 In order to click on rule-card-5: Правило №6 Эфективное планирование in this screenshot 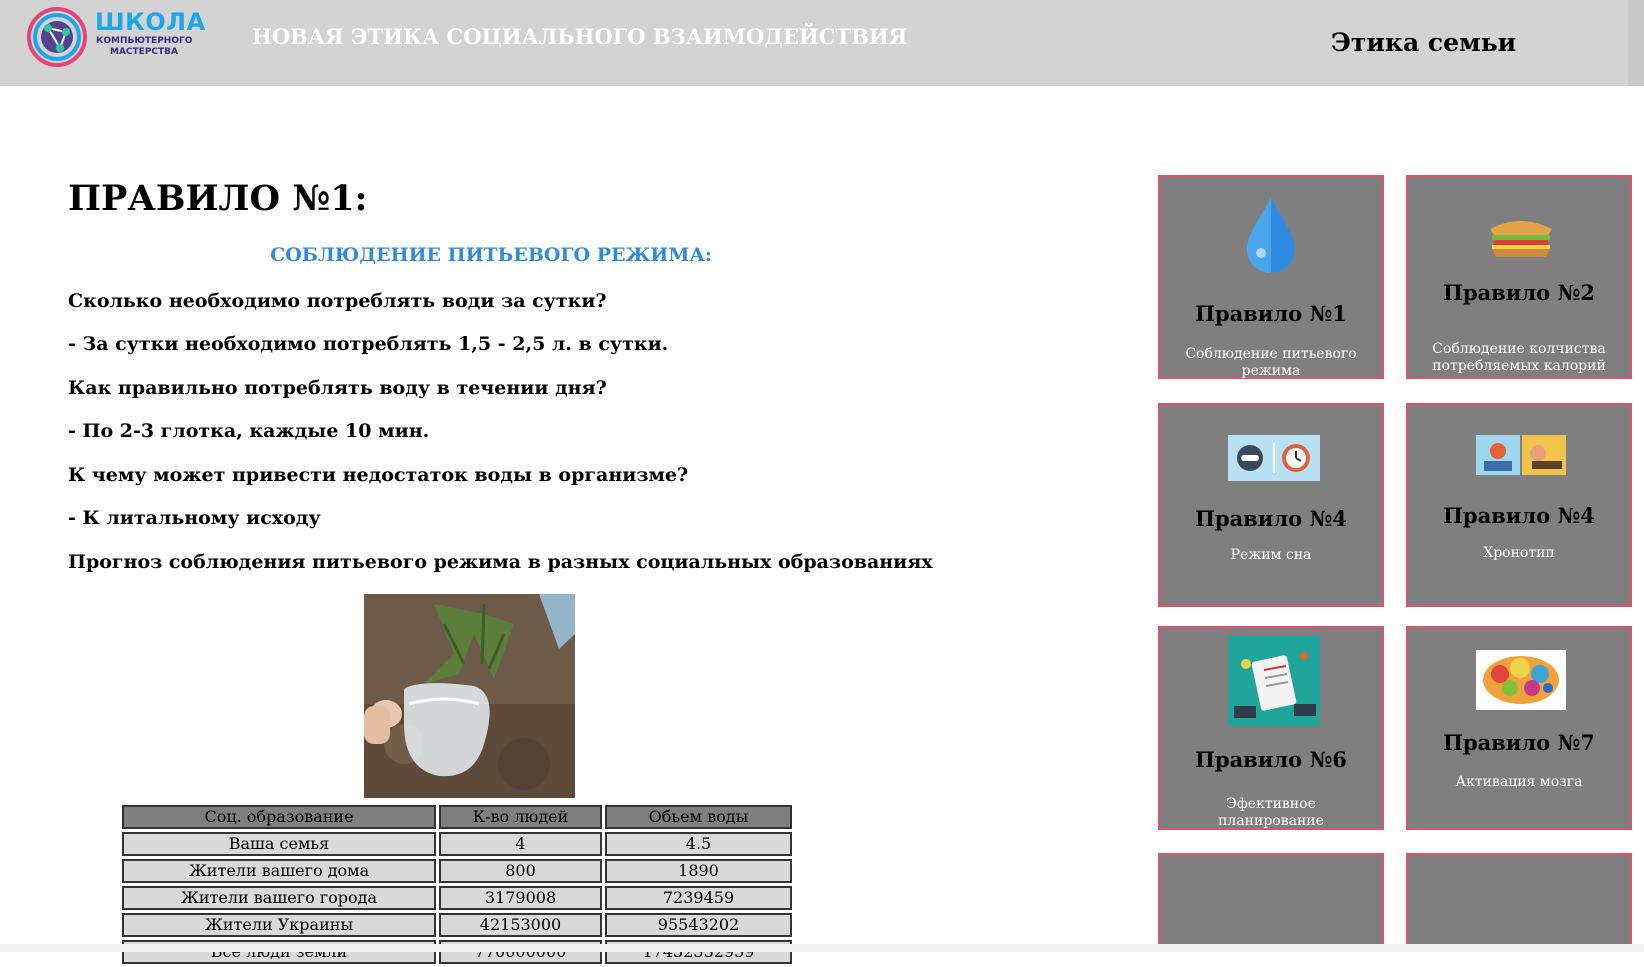, I will do `click(1271, 728)`.